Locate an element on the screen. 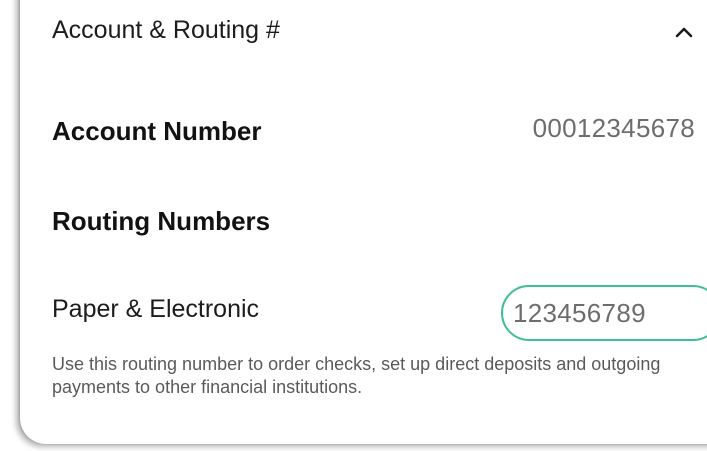 The image size is (707, 451). routing-number-value: 123456789 is located at coordinates (579, 312).